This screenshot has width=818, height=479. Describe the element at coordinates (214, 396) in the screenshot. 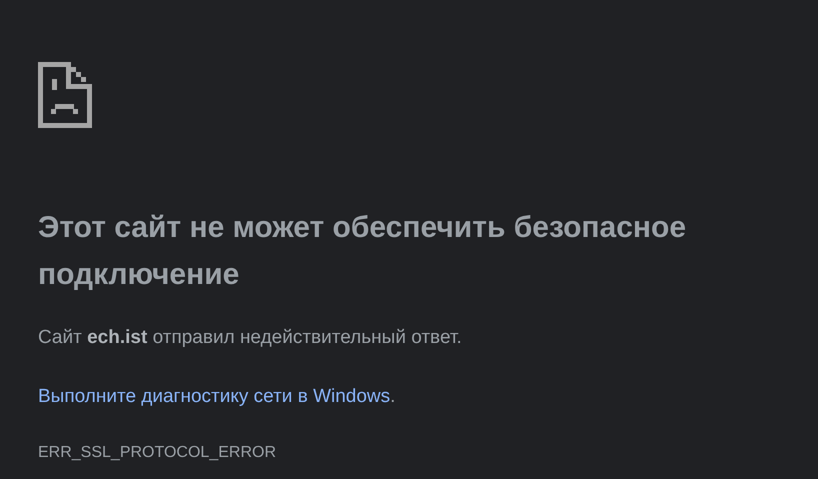

I see `diagnostics-link: Выполните диагностику сети в Windows` at that location.